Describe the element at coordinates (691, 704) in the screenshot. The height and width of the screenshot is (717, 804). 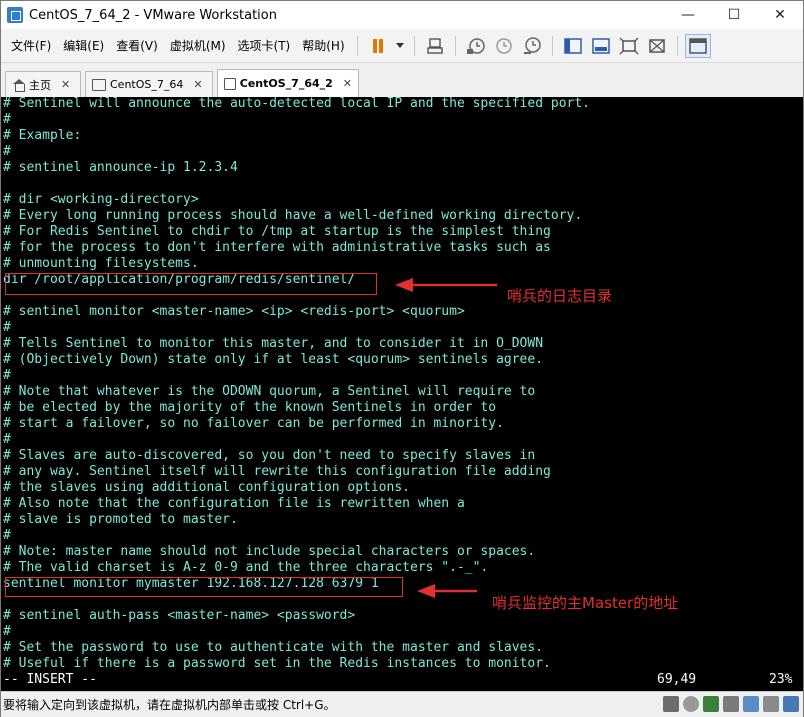
I see `cd-rom-icon` at that location.